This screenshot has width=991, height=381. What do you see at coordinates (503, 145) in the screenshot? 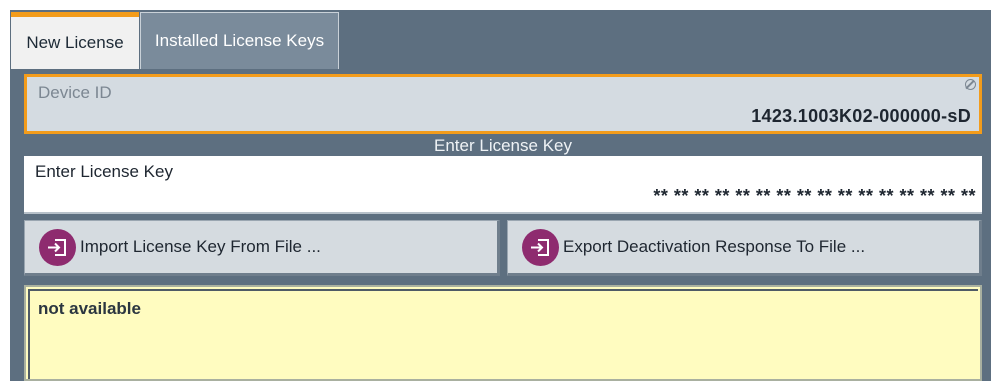
I see `section-header: Enter License Key` at bounding box center [503, 145].